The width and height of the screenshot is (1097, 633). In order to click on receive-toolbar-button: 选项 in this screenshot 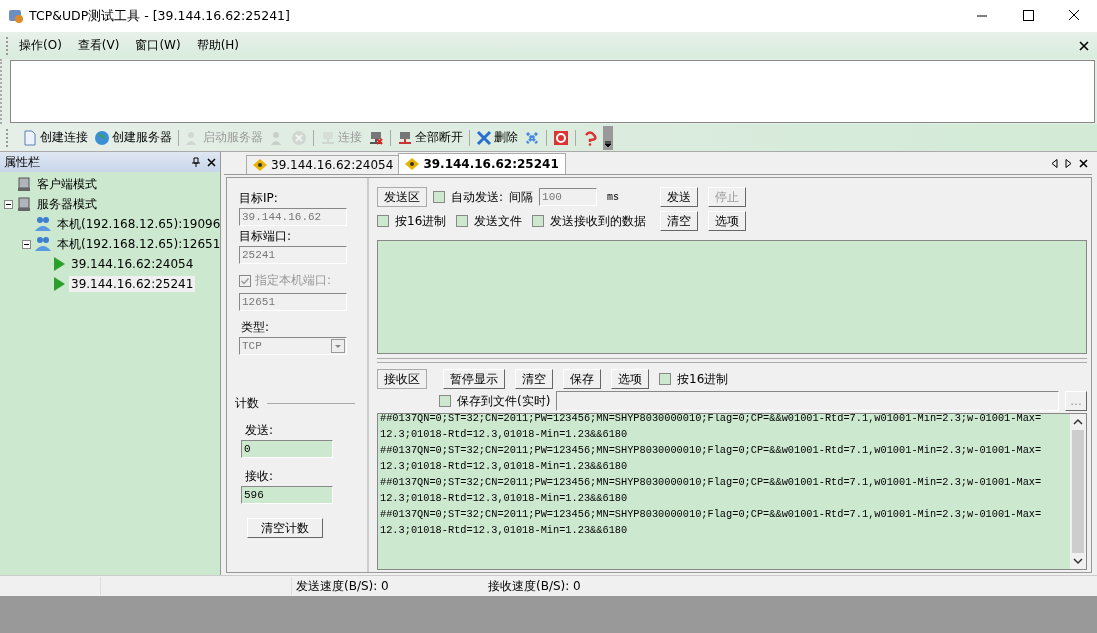, I will do `click(630, 379)`.